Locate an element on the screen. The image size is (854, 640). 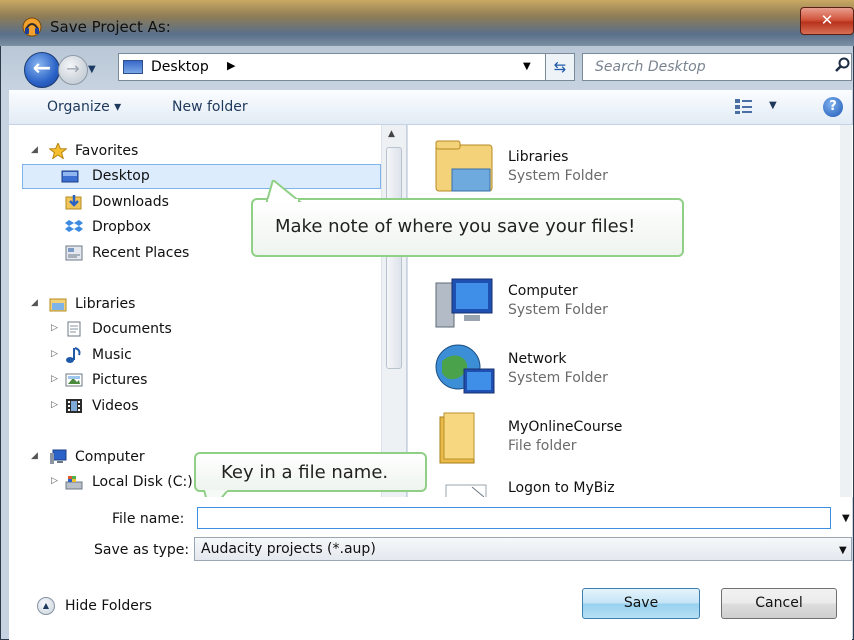
callout-save-location: Make note of where you save your files! is located at coordinates (467, 218).